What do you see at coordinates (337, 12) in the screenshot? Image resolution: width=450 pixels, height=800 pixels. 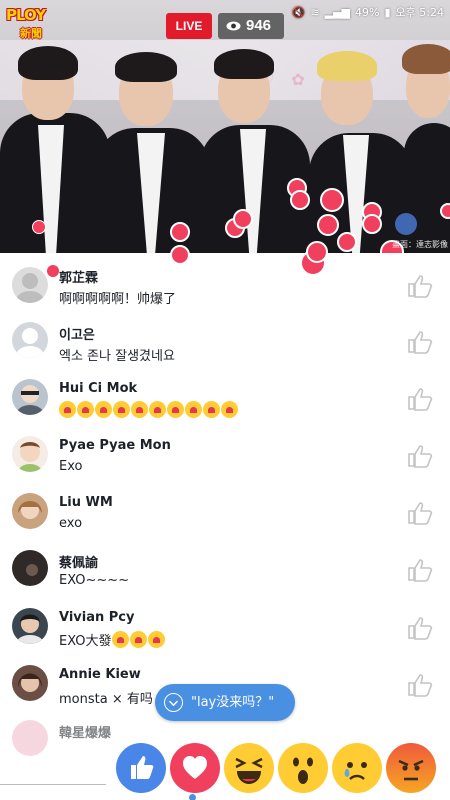 I see `signal-icon: ▂▄▆` at bounding box center [337, 12].